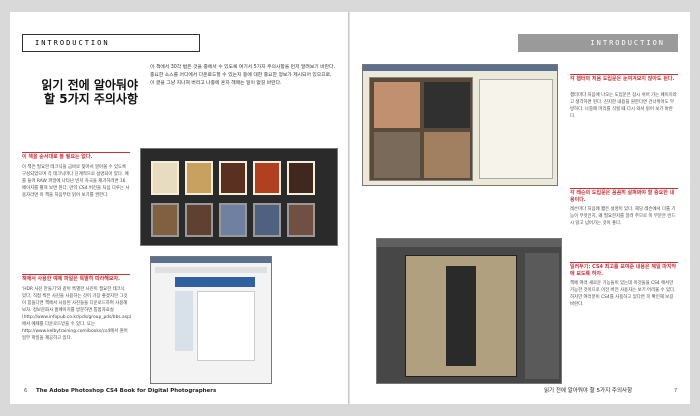  What do you see at coordinates (598, 43) in the screenshot?
I see `right-header: INTRODUCTION` at bounding box center [598, 43].